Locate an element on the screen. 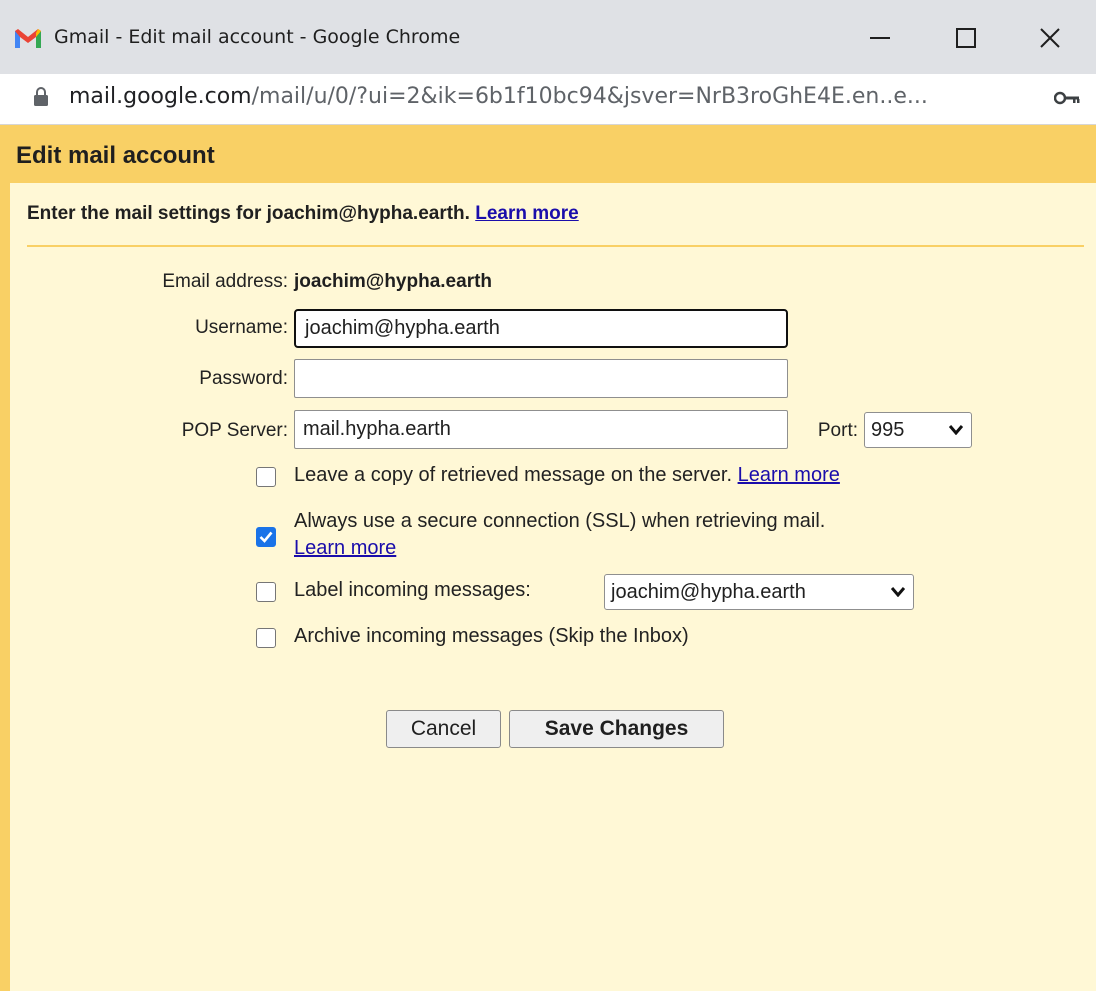 The width and height of the screenshot is (1096, 991). email-address-value: joachim@hypha.earth is located at coordinates (393, 281).